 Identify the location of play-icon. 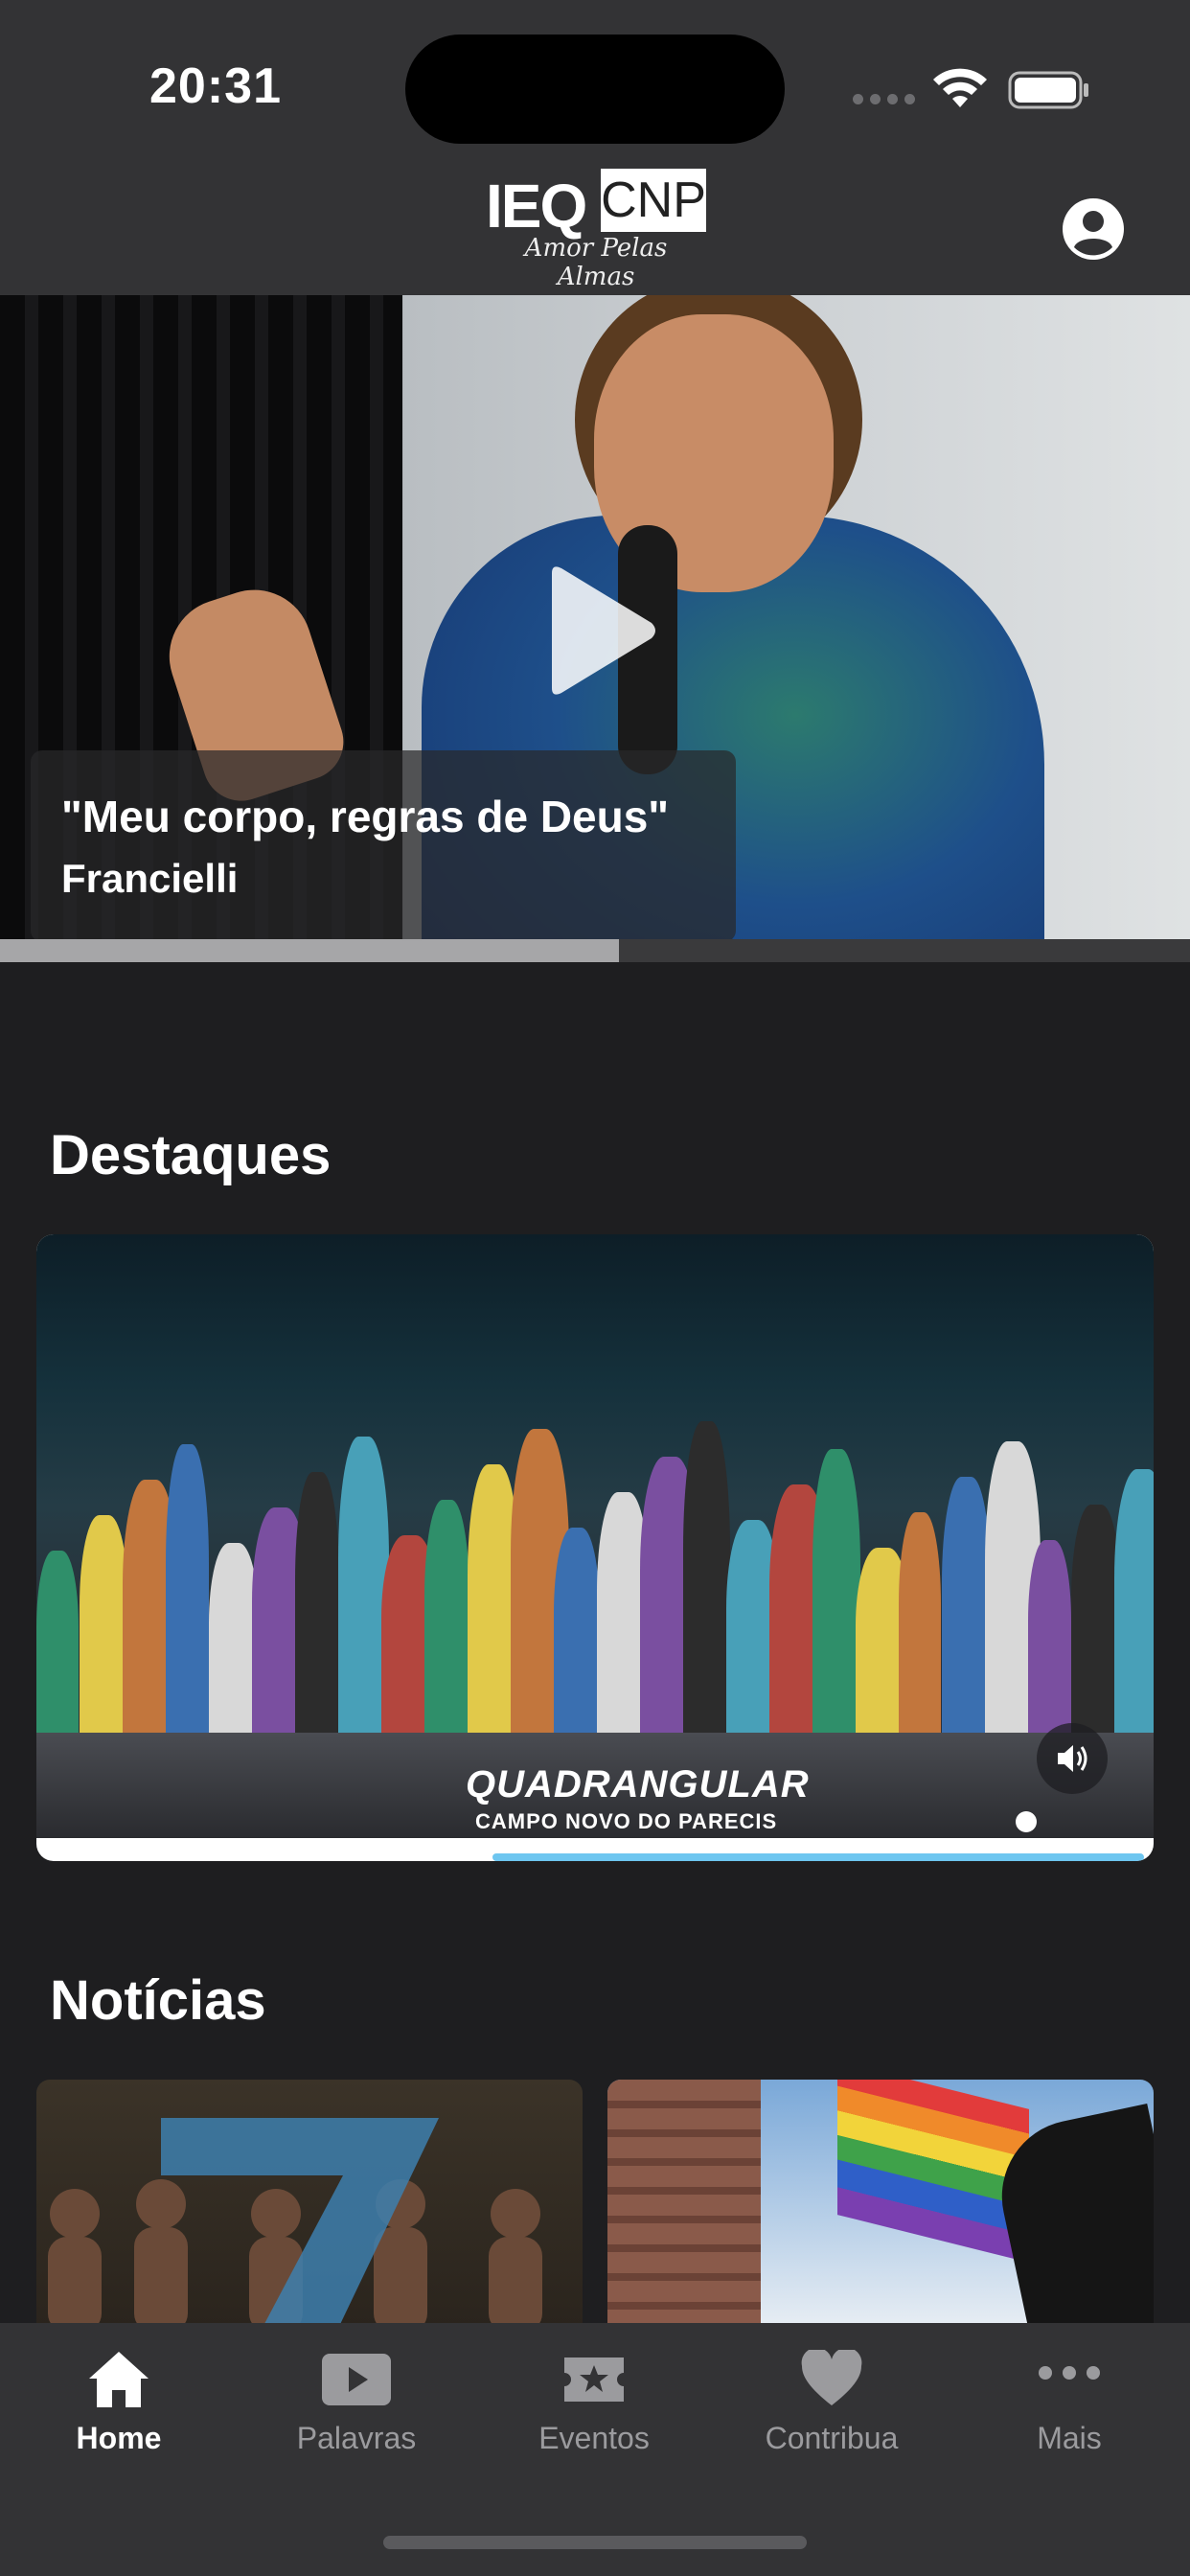
(602, 631).